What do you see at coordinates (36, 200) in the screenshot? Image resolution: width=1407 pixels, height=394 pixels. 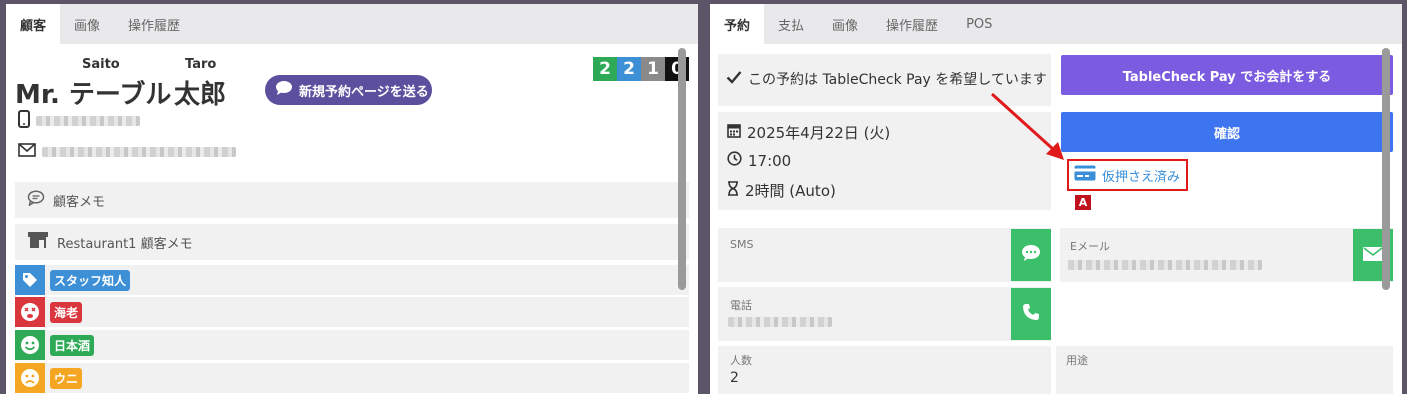 I see `comment-icon` at bounding box center [36, 200].